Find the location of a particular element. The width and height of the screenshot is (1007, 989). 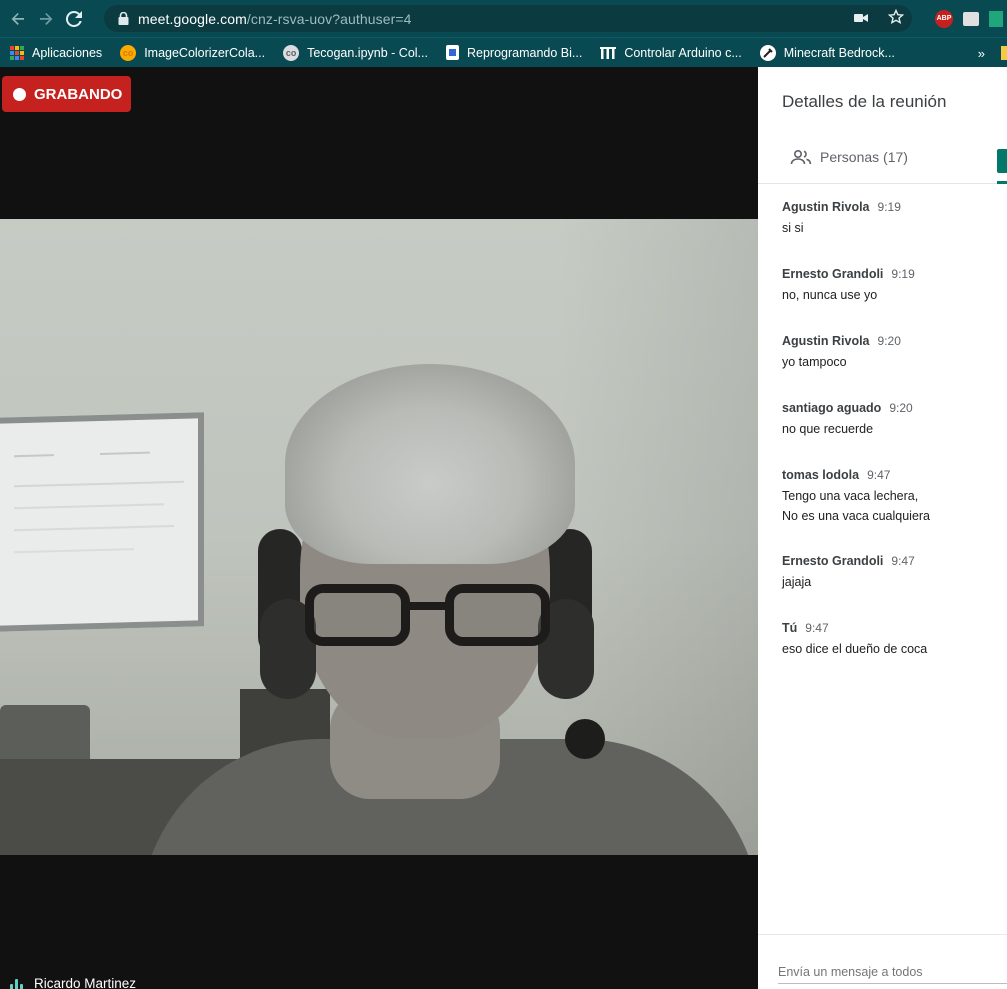

recording-badge: GRABANDO is located at coordinates (66, 94).